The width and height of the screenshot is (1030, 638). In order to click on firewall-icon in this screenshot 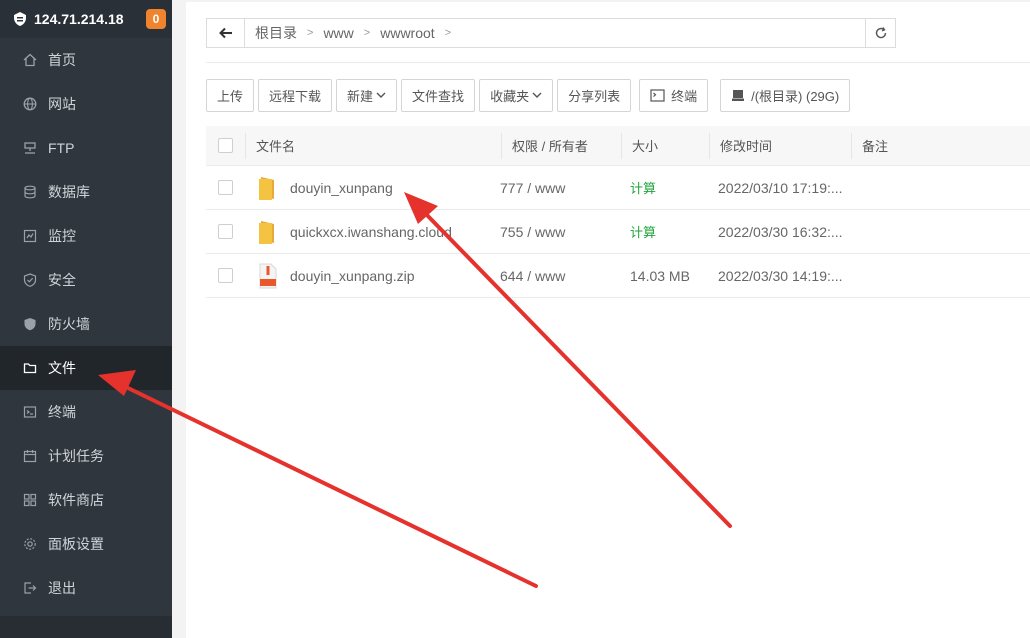, I will do `click(30, 324)`.